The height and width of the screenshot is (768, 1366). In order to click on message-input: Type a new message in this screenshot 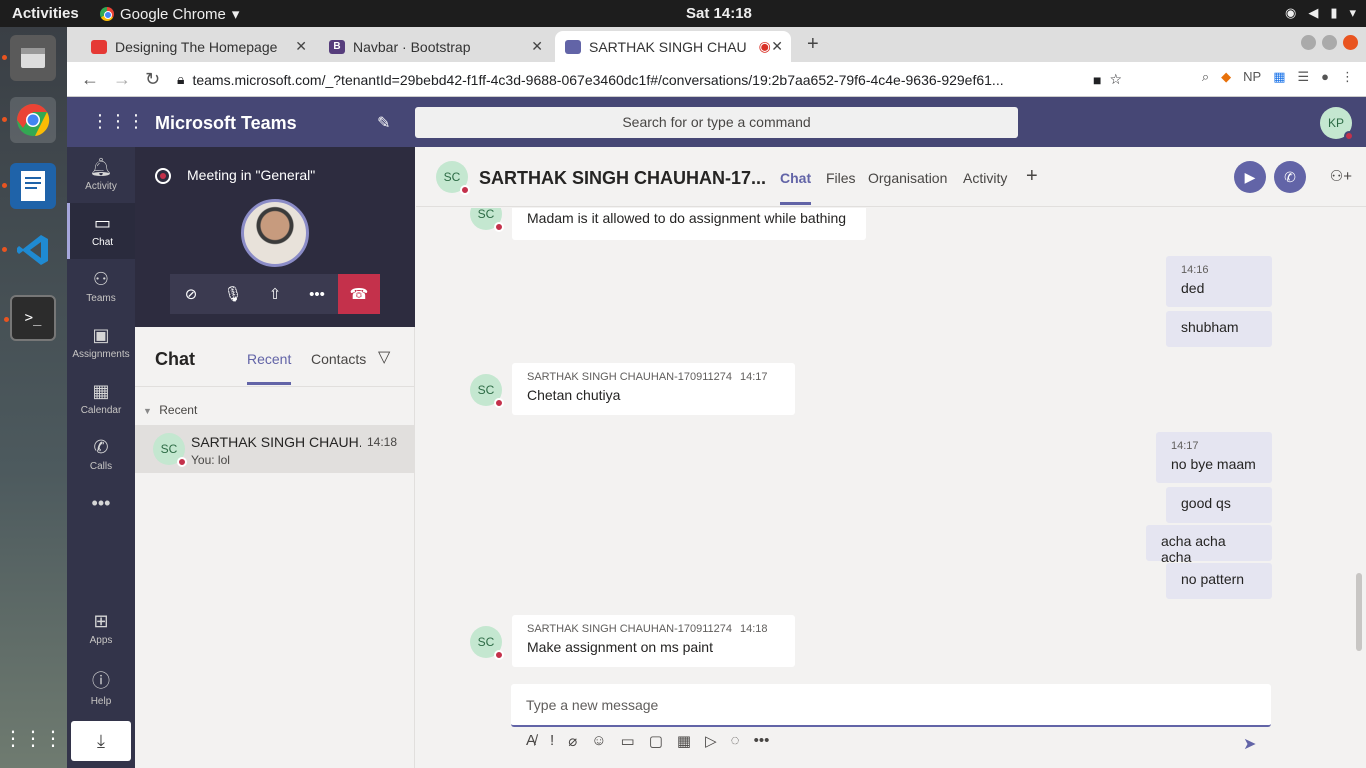, I will do `click(891, 705)`.